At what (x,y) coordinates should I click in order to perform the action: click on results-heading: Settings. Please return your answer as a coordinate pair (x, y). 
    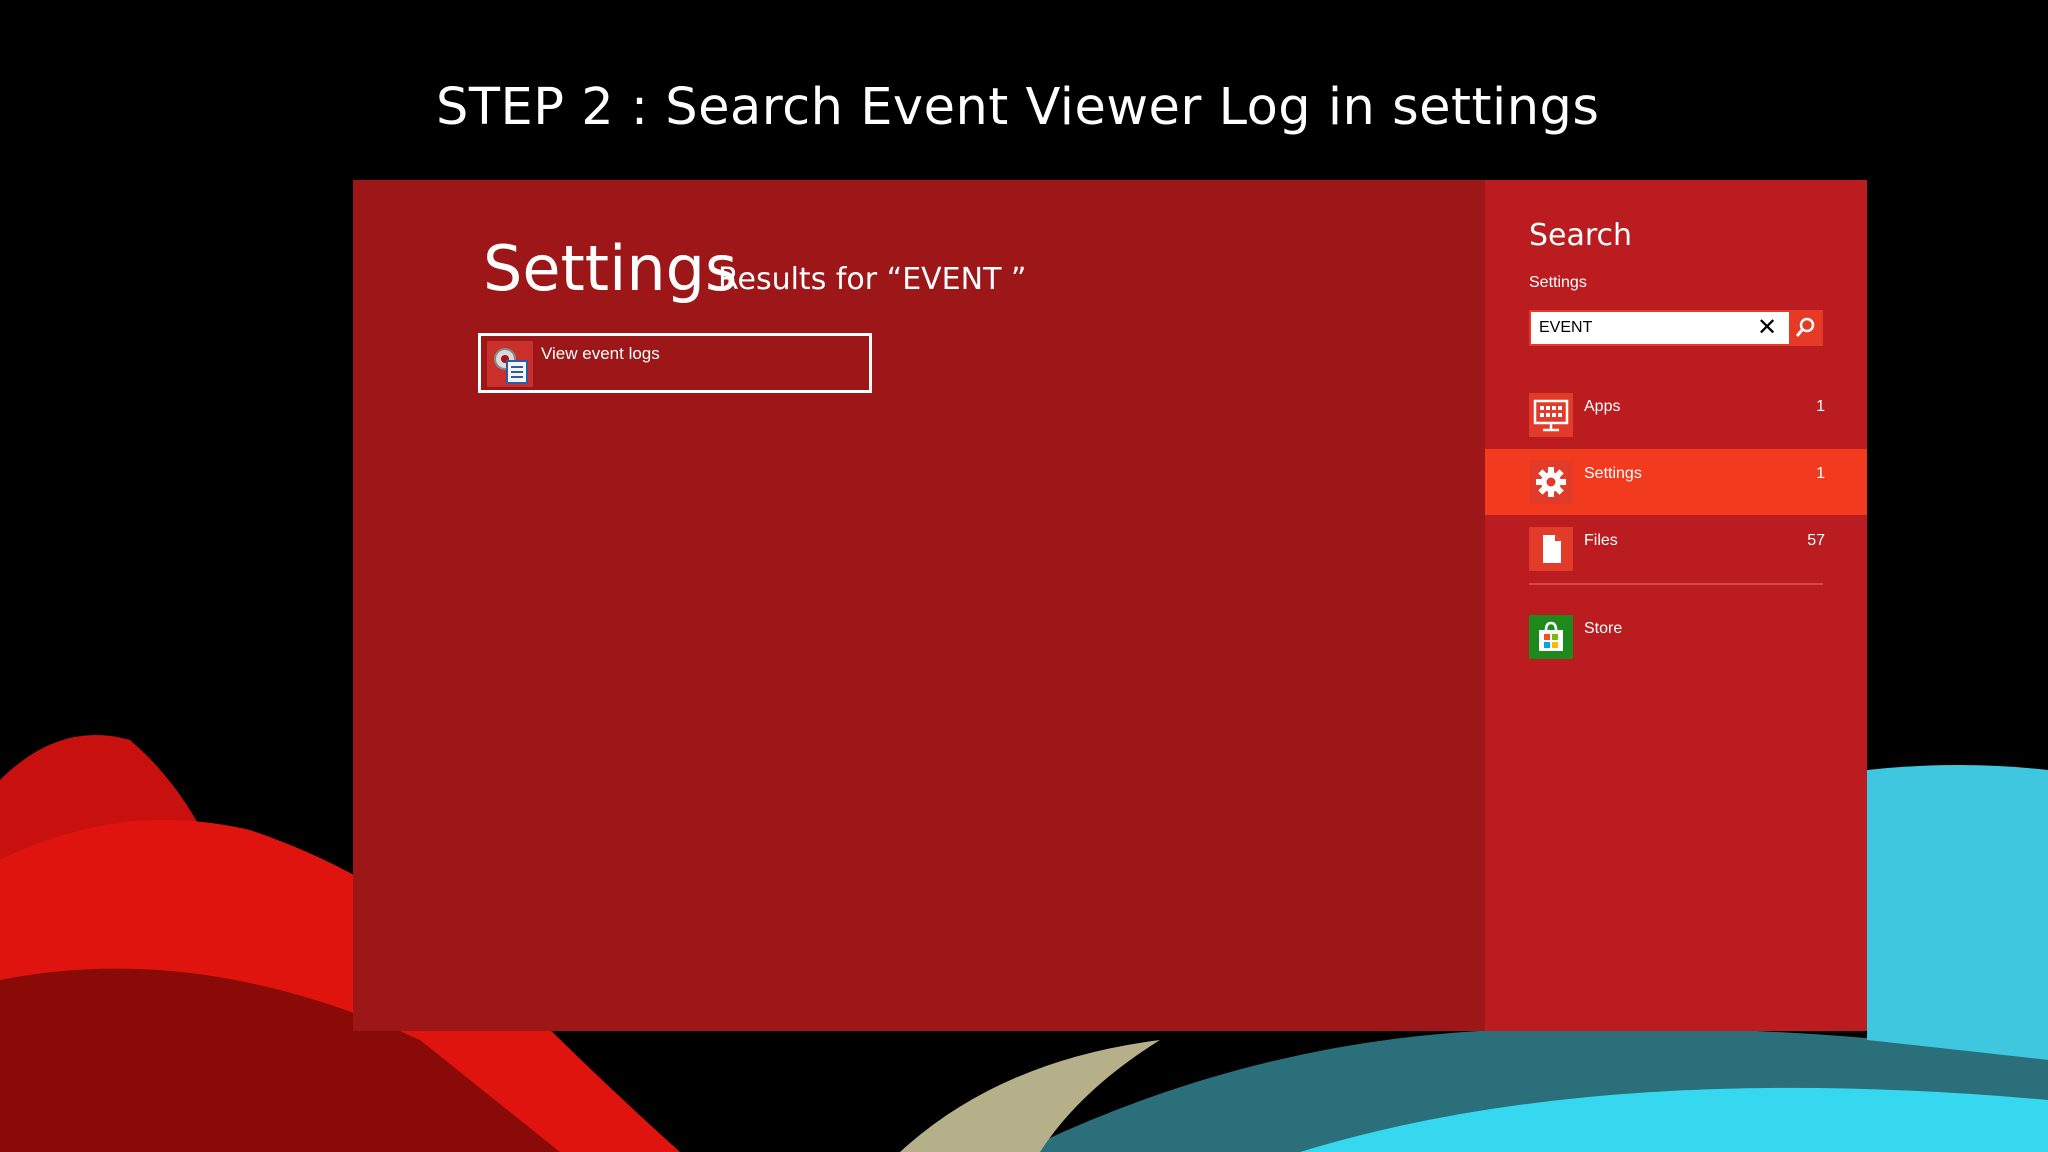
    Looking at the image, I should click on (610, 268).